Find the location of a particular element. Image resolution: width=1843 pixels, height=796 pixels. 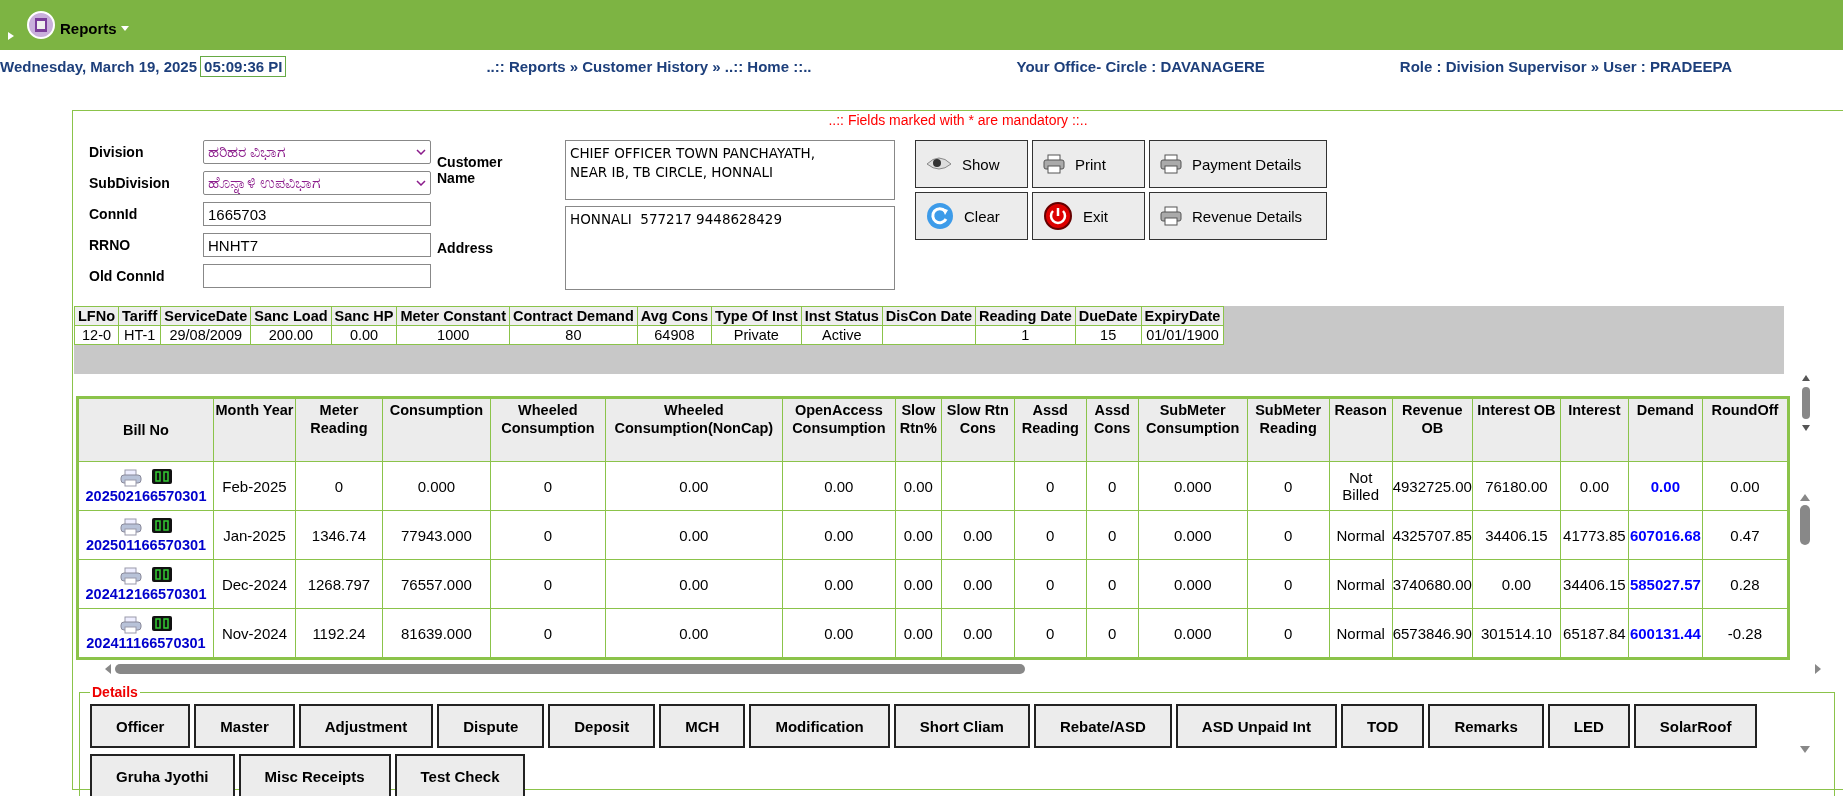

table-cell: 4932725.00 is located at coordinates (1432, 486).